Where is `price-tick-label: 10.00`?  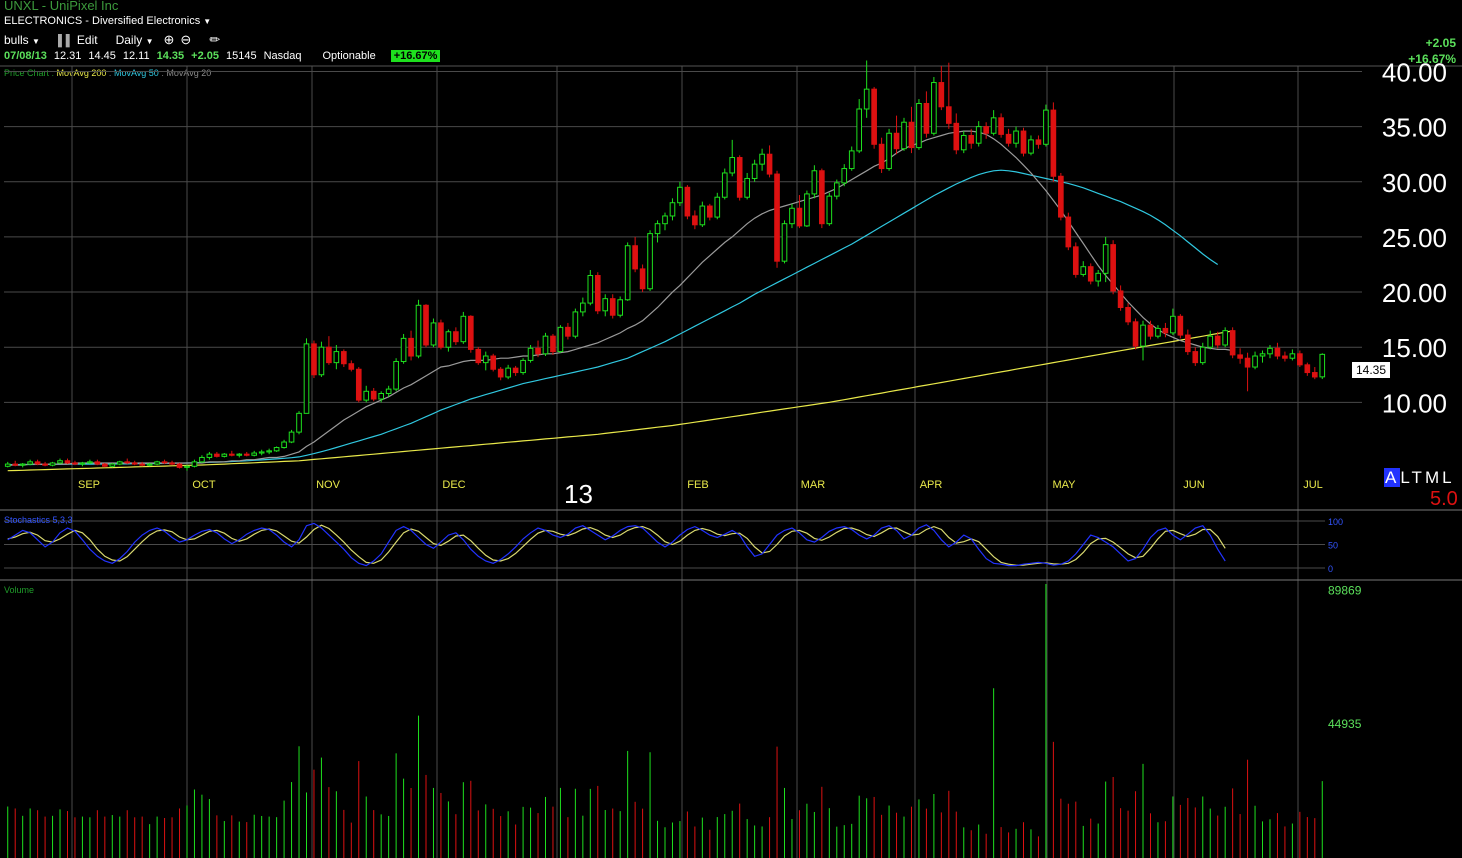
price-tick-label: 10.00 is located at coordinates (1414, 403).